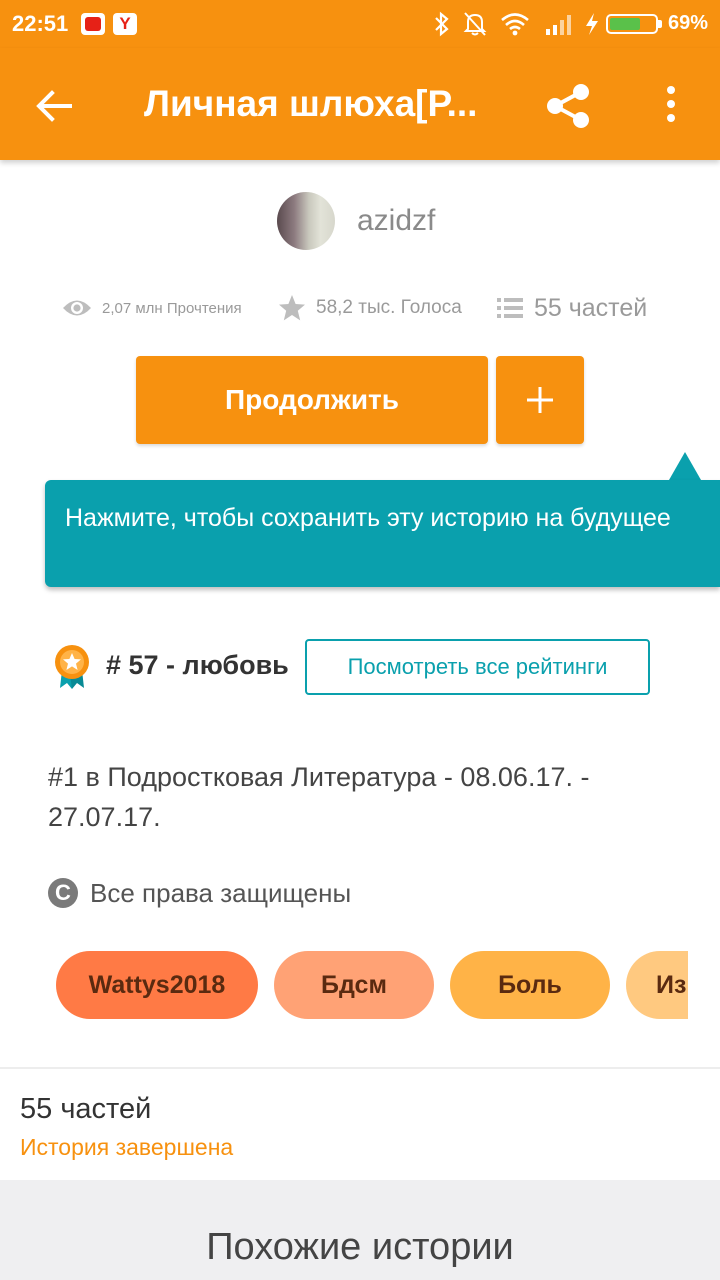 This screenshot has height=1280, width=720. What do you see at coordinates (360, 24) in the screenshot?
I see `status-bar: 22:51 Y 69%` at bounding box center [360, 24].